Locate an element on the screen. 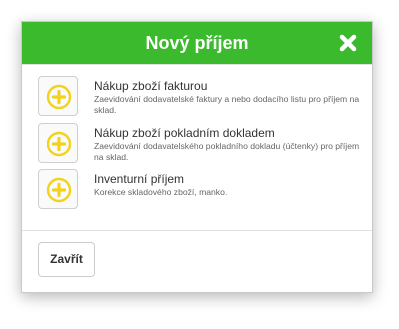 The width and height of the screenshot is (399, 329). dialog-title: Nový příjem is located at coordinates (197, 43).